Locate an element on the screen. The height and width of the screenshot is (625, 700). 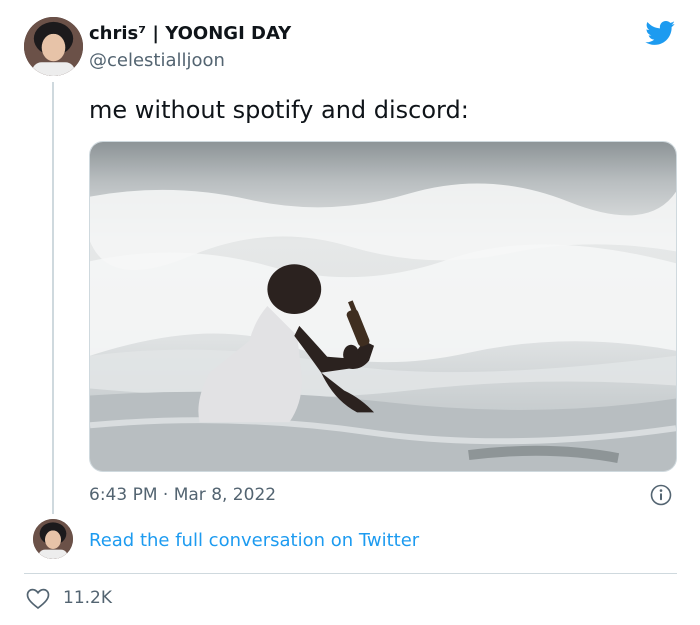
tweet-text: me without spotify and discord: is located at coordinates (279, 110).